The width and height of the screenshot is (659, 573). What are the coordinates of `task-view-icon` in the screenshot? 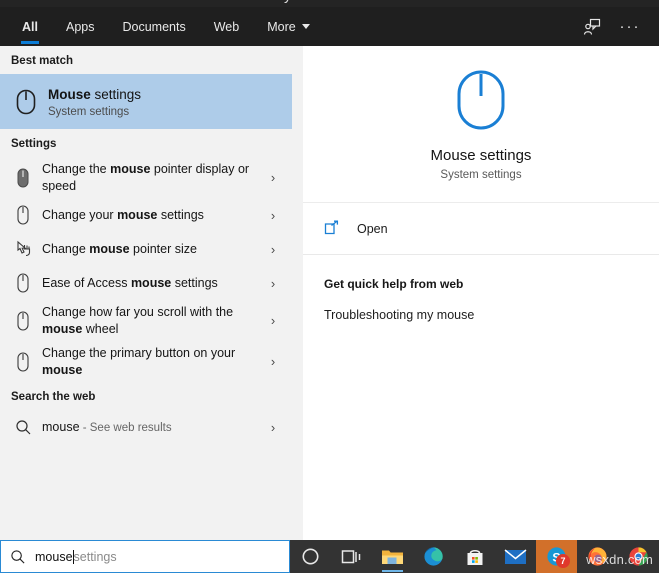 It's located at (350, 556).